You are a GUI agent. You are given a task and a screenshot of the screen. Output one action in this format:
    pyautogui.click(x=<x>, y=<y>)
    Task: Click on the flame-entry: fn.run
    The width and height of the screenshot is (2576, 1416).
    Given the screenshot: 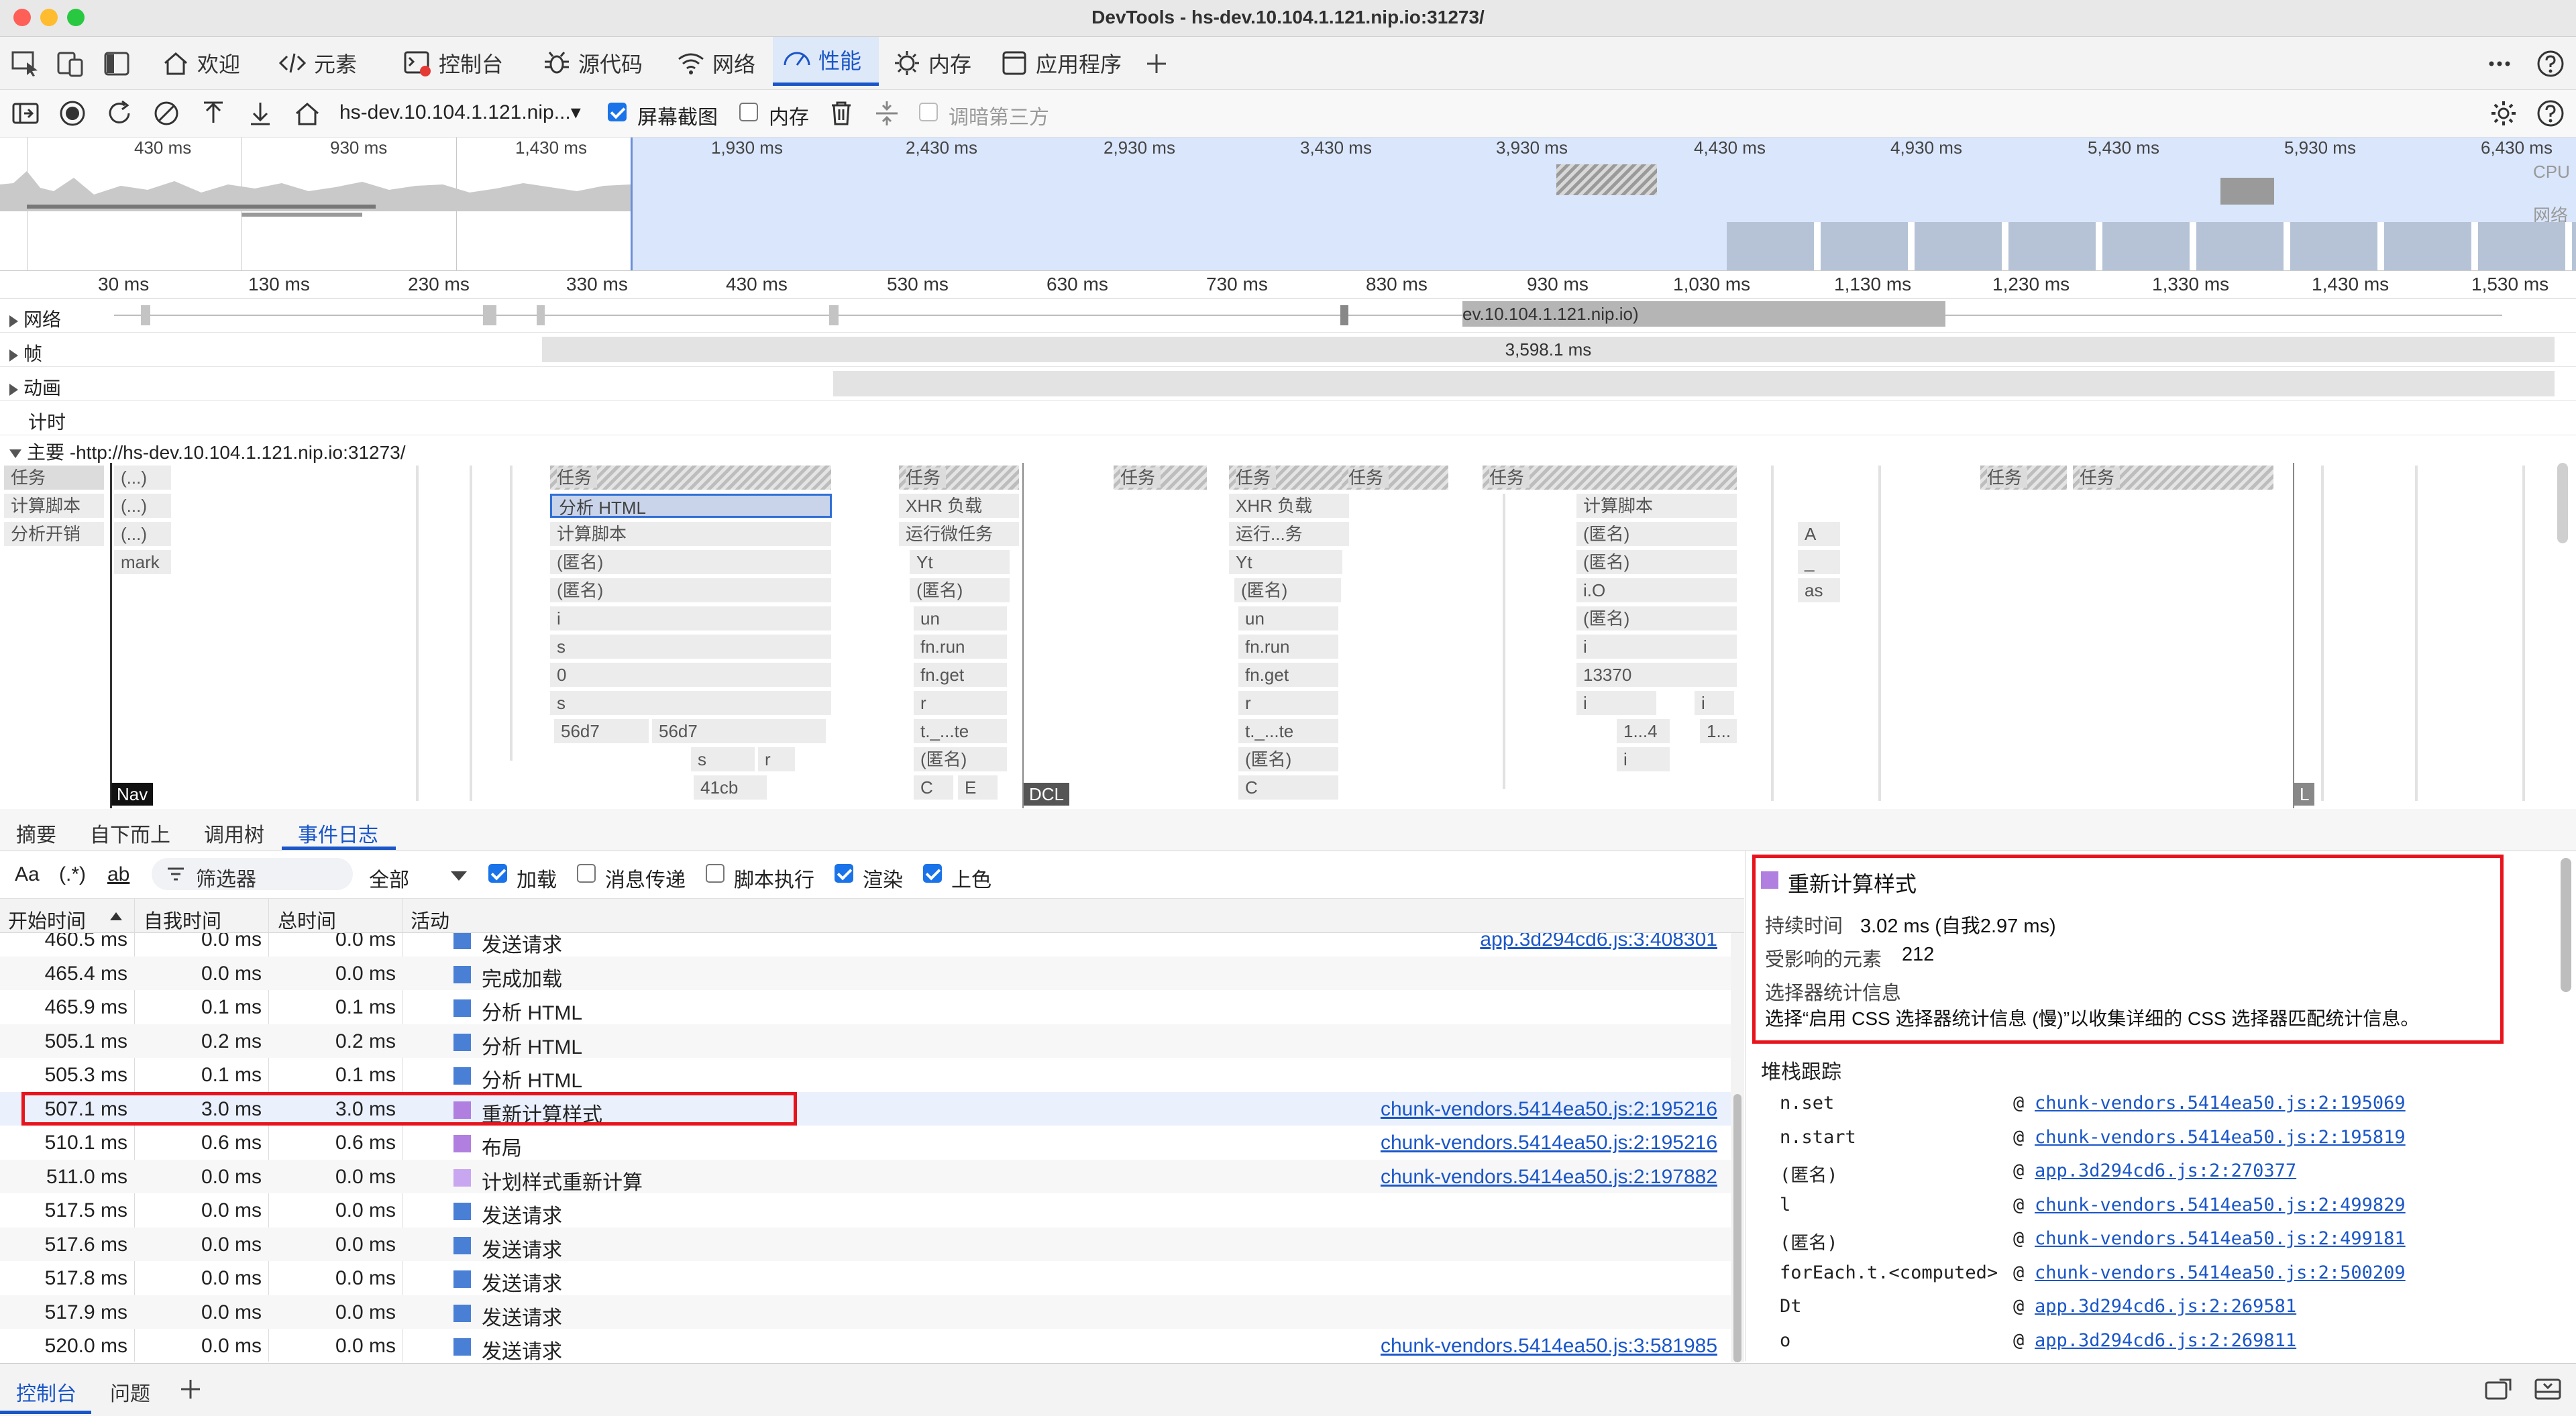 What is the action you would take?
    pyautogui.click(x=961, y=647)
    